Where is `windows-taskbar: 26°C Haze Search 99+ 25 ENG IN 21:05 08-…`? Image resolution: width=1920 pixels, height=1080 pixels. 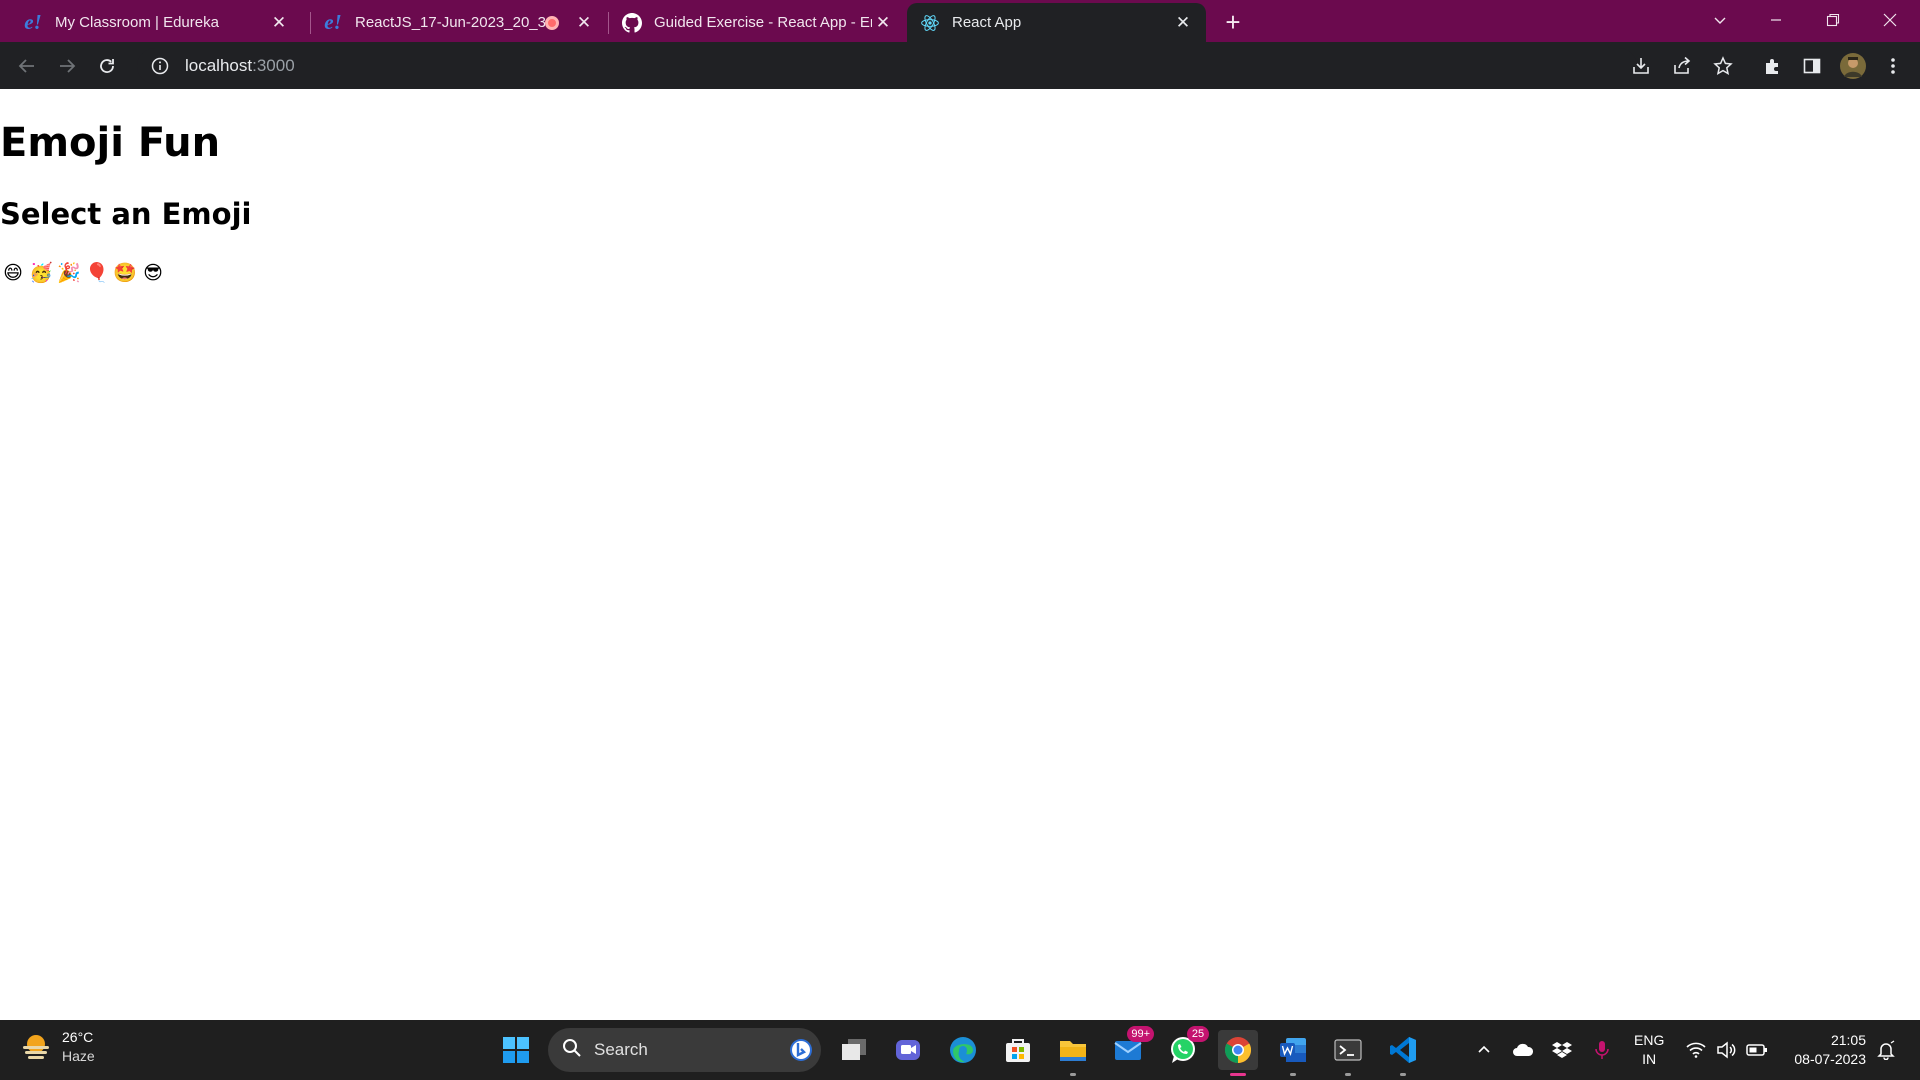
windows-taskbar: 26°C Haze Search 99+ 25 ENG IN 21:05 08-… is located at coordinates (960, 1050).